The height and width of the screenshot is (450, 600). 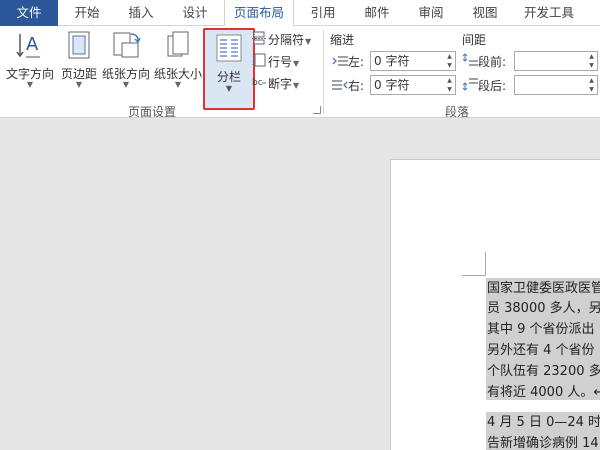 What do you see at coordinates (470, 87) in the screenshot?
I see `spacing-after-icon` at bounding box center [470, 87].